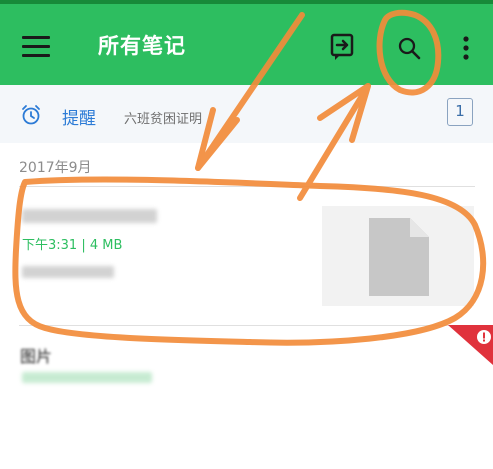 The width and height of the screenshot is (493, 469). What do you see at coordinates (36, 356) in the screenshot?
I see `note-title: 图片` at bounding box center [36, 356].